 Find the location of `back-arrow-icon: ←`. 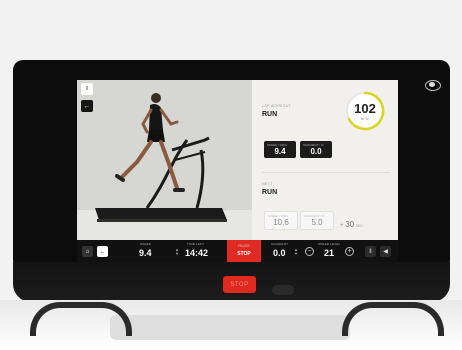

back-arrow-icon: ← is located at coordinates (102, 251).